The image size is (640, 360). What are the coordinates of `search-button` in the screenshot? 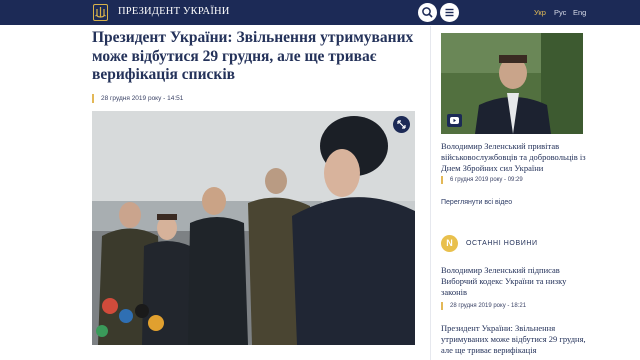 It's located at (427, 12).